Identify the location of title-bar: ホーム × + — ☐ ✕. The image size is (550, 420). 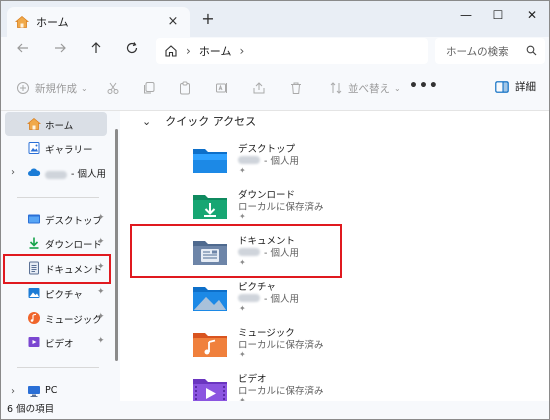
(275, 19).